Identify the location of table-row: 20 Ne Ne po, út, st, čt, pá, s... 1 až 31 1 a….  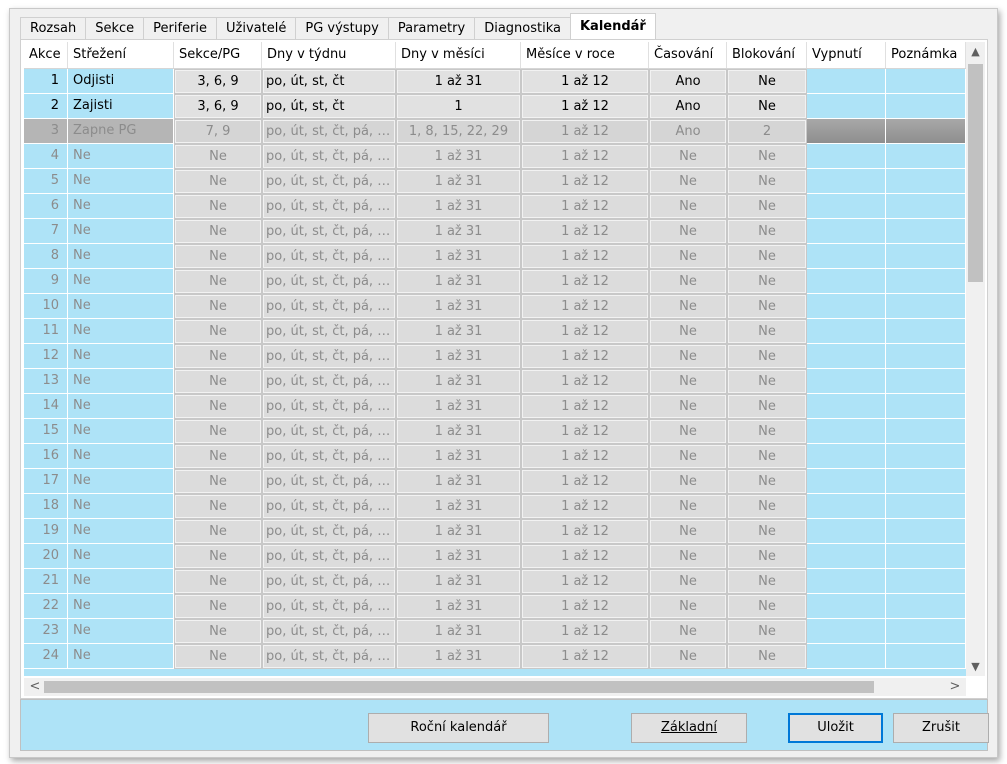
(495, 556).